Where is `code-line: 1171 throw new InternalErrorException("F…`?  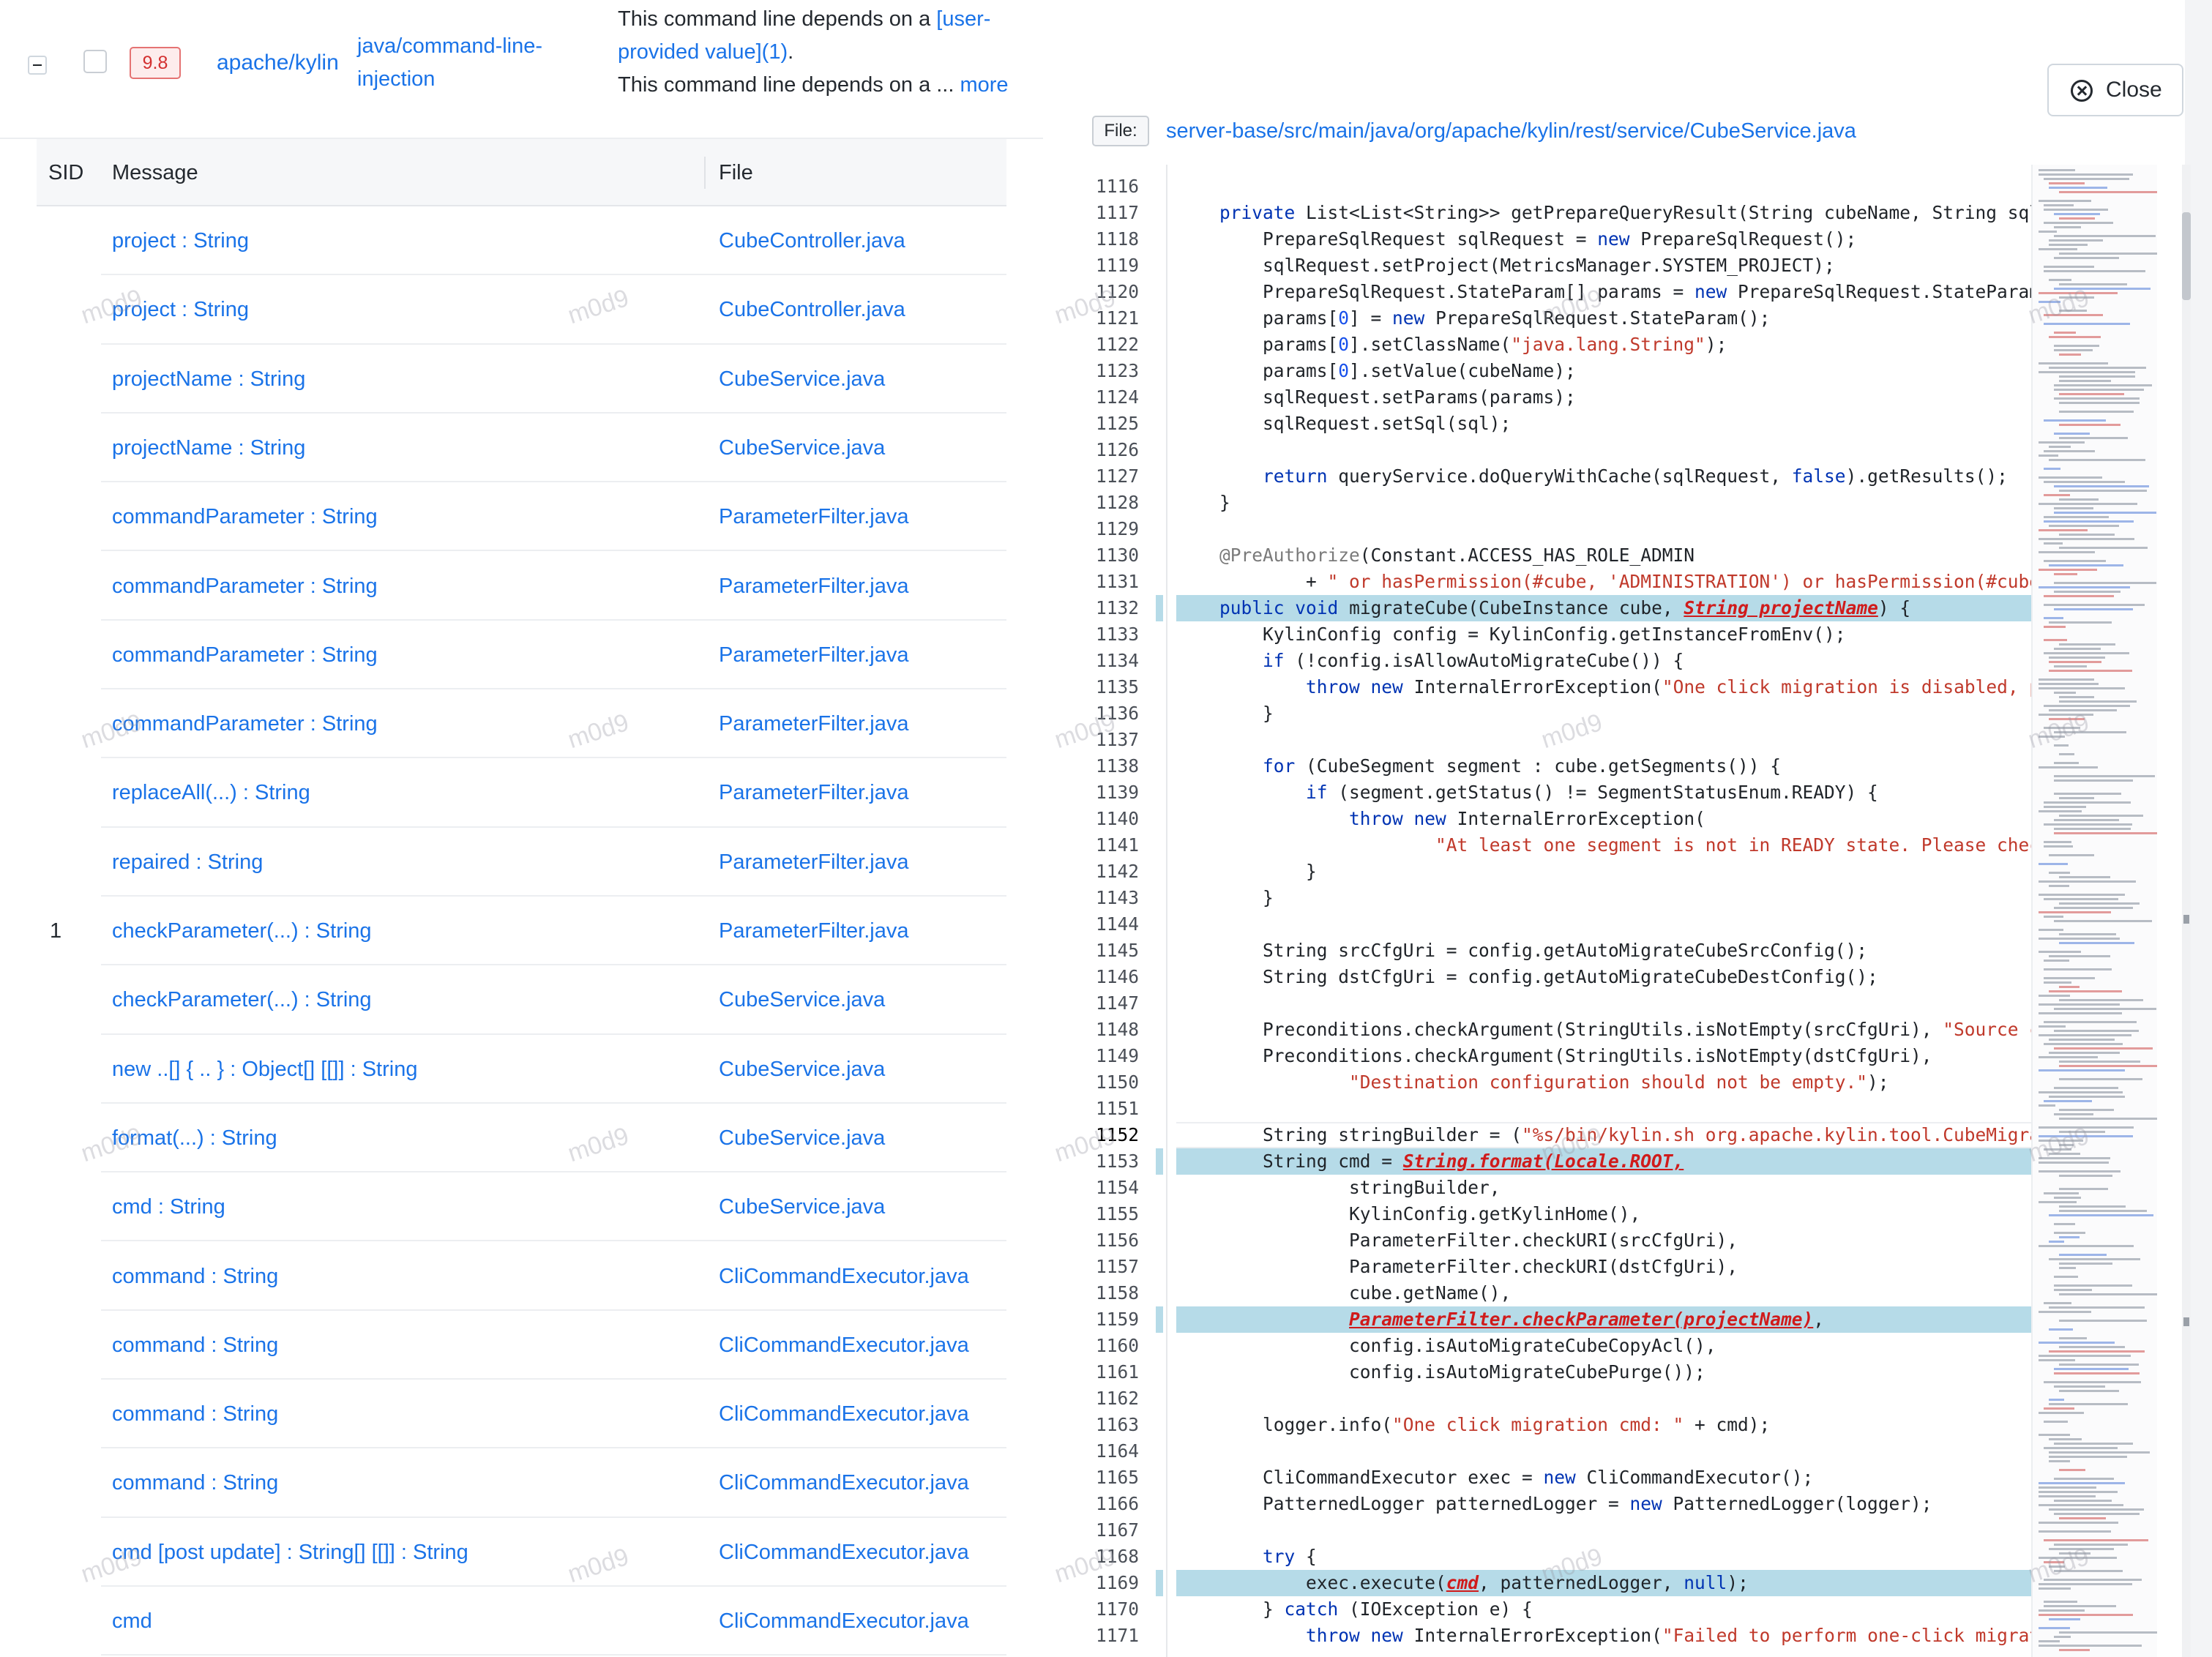 code-line: 1171 throw new InternalErrorException("F… is located at coordinates (1571, 1636).